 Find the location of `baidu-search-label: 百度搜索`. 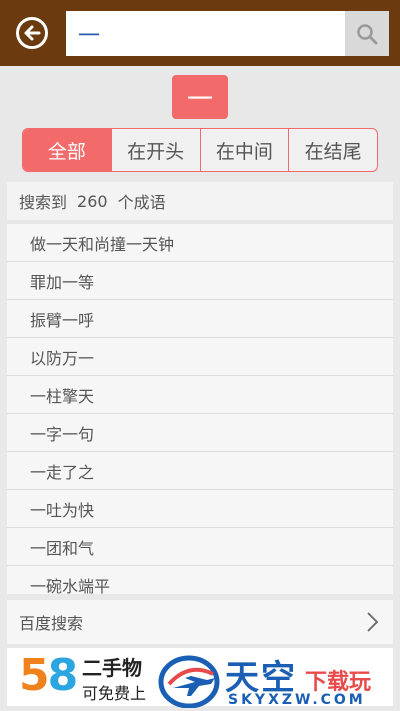

baidu-search-label: 百度搜索 is located at coordinates (51, 623).